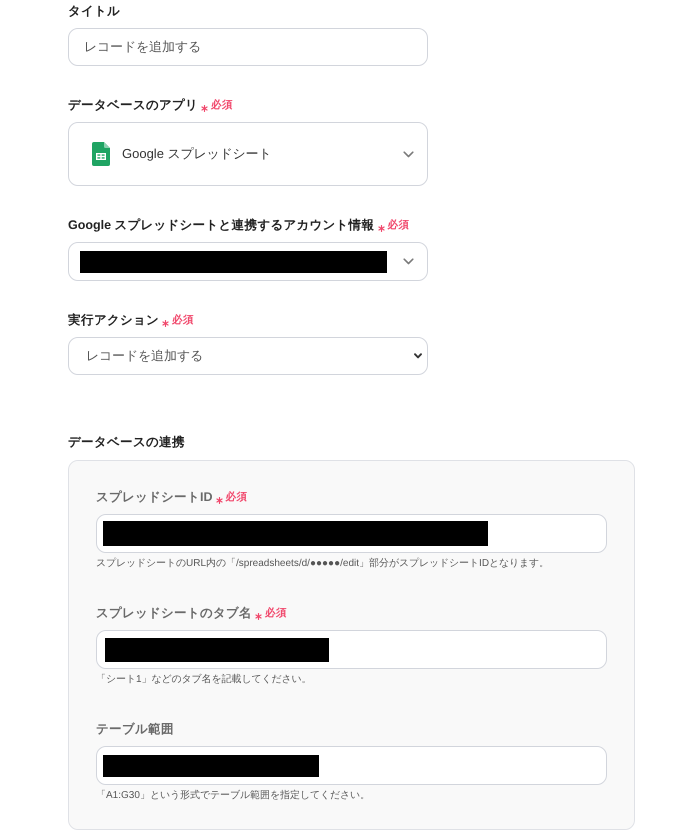 Image resolution: width=680 pixels, height=839 pixels. What do you see at coordinates (248, 356) in the screenshot?
I see `action-dropdown: レコードを追加する` at bounding box center [248, 356].